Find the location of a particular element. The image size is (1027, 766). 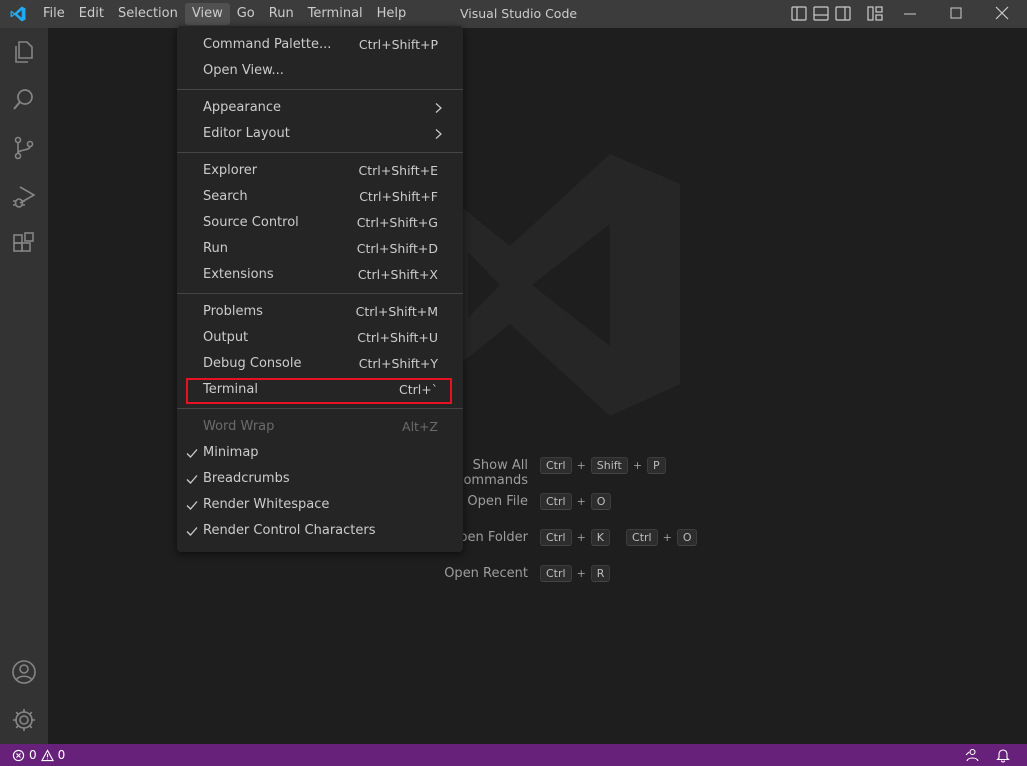

menu-item-label: Search is located at coordinates (225, 196).